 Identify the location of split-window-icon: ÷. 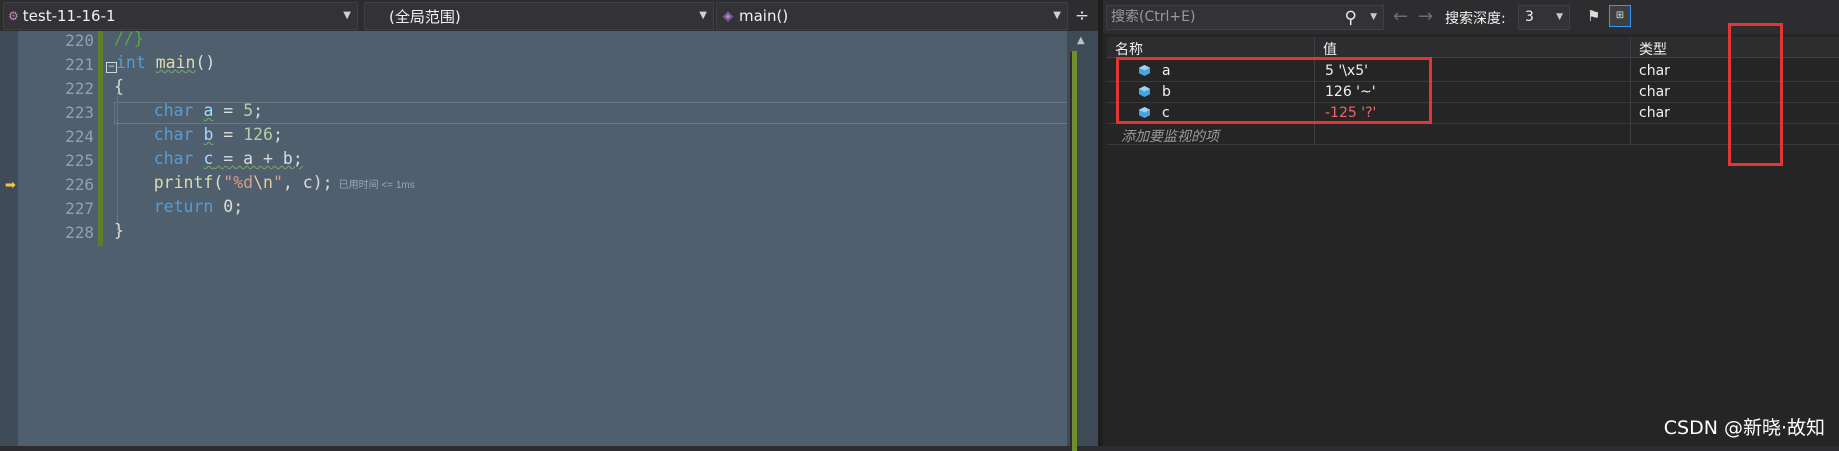
(1082, 16).